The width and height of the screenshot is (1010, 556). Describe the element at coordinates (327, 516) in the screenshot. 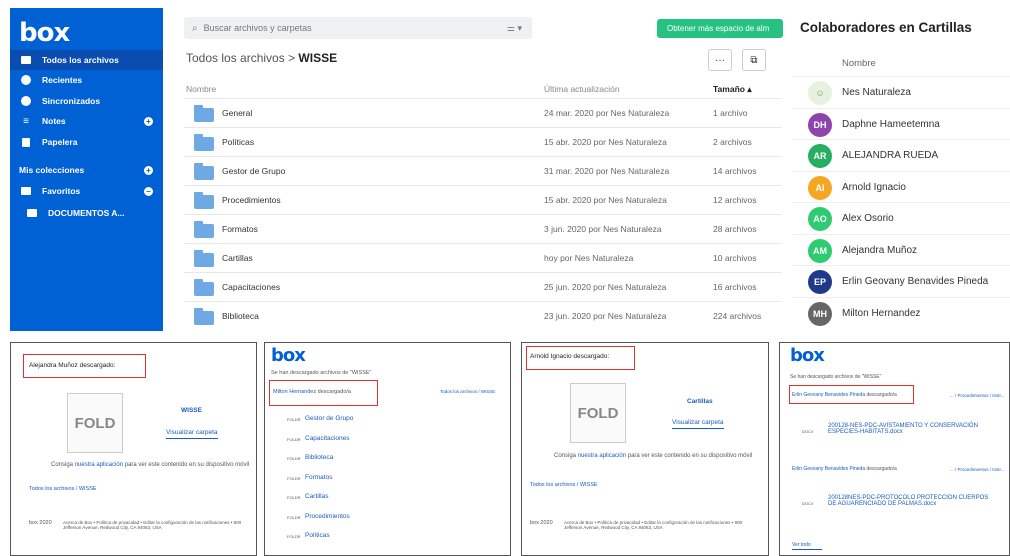

I see `folder-link: Procedimientos` at that location.